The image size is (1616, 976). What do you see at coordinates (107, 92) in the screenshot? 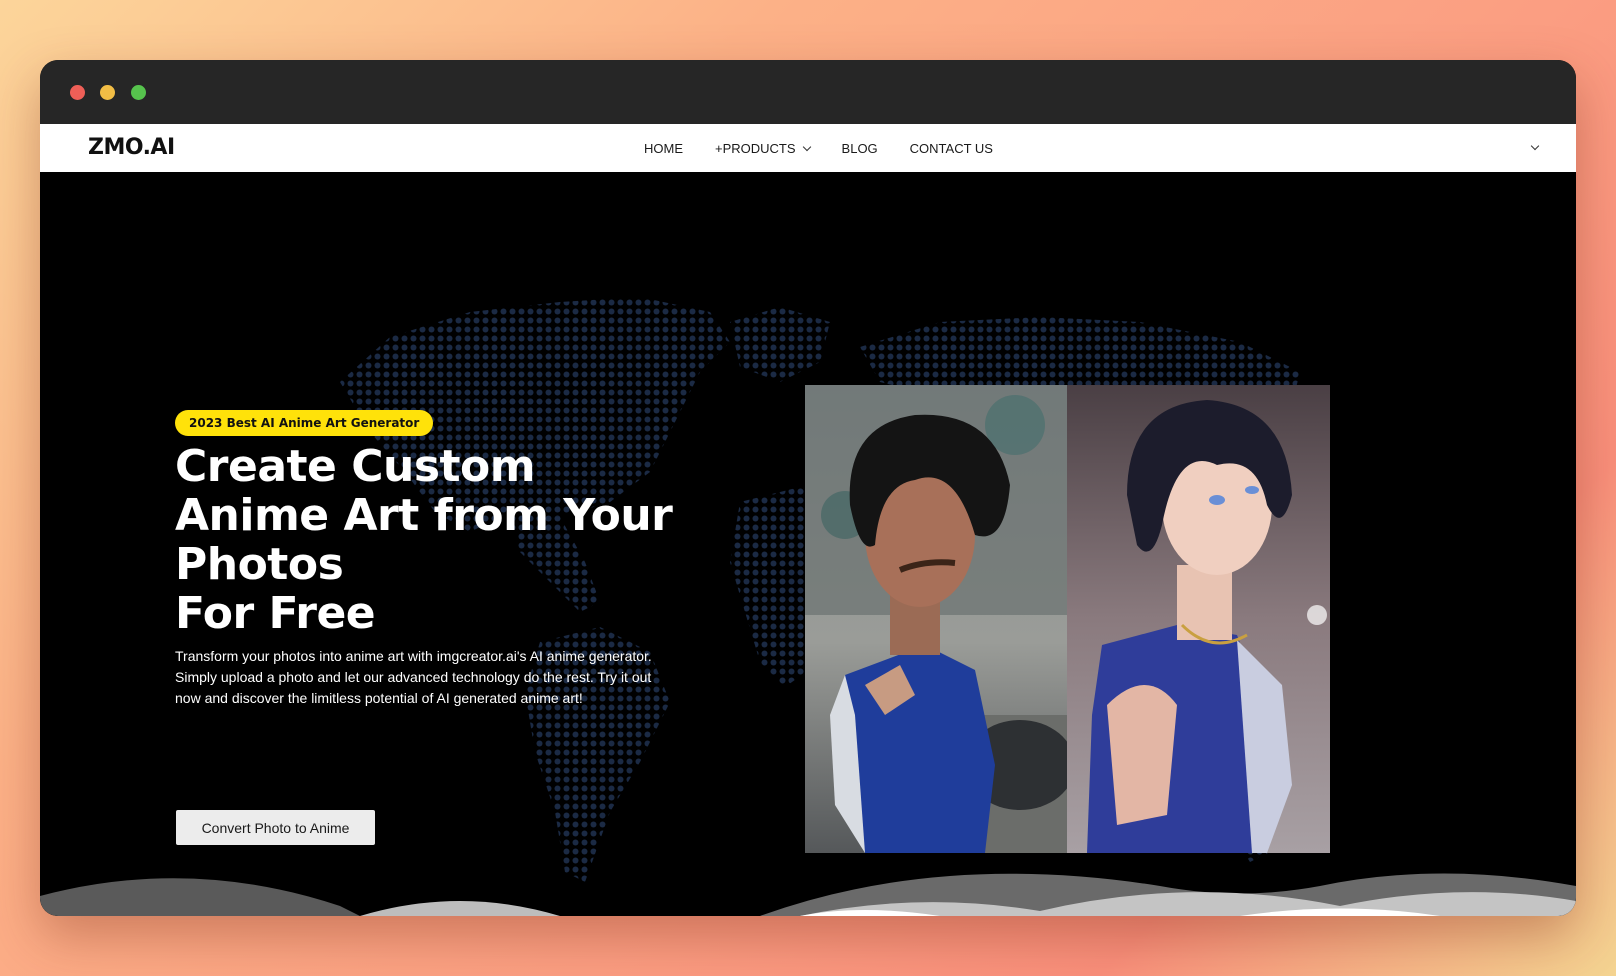
I see `minimize-window-button` at bounding box center [107, 92].